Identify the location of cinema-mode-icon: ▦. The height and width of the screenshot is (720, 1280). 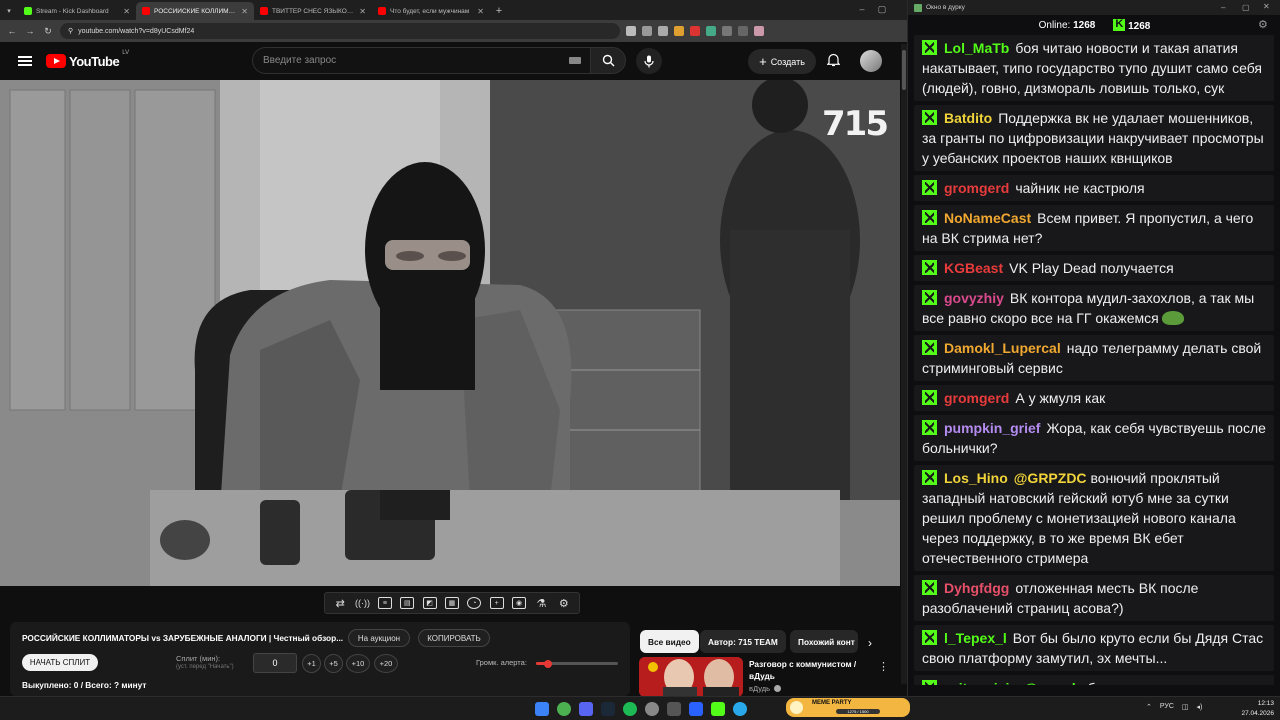
(451, 603).